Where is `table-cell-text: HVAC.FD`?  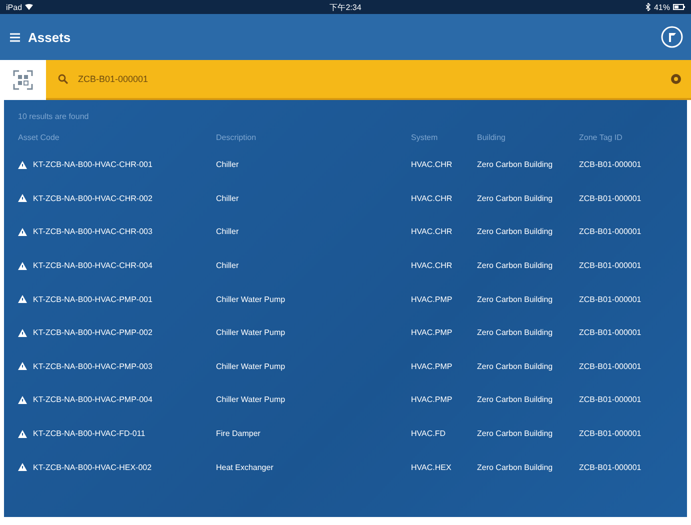
table-cell-text: HVAC.FD is located at coordinates (429, 434).